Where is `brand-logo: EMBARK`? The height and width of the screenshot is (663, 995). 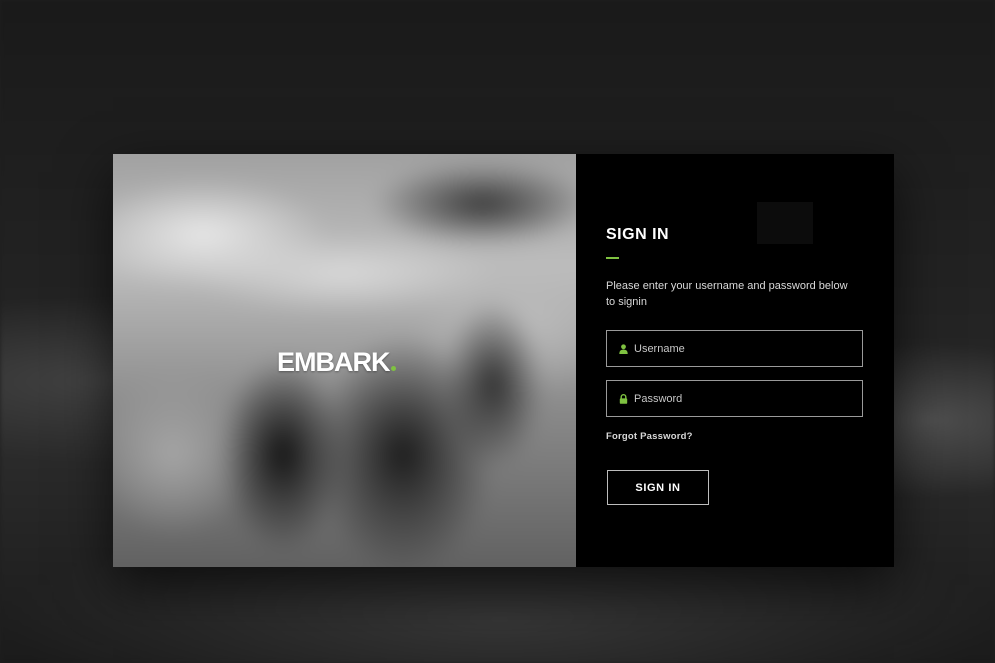
brand-logo: EMBARK is located at coordinates (336, 362).